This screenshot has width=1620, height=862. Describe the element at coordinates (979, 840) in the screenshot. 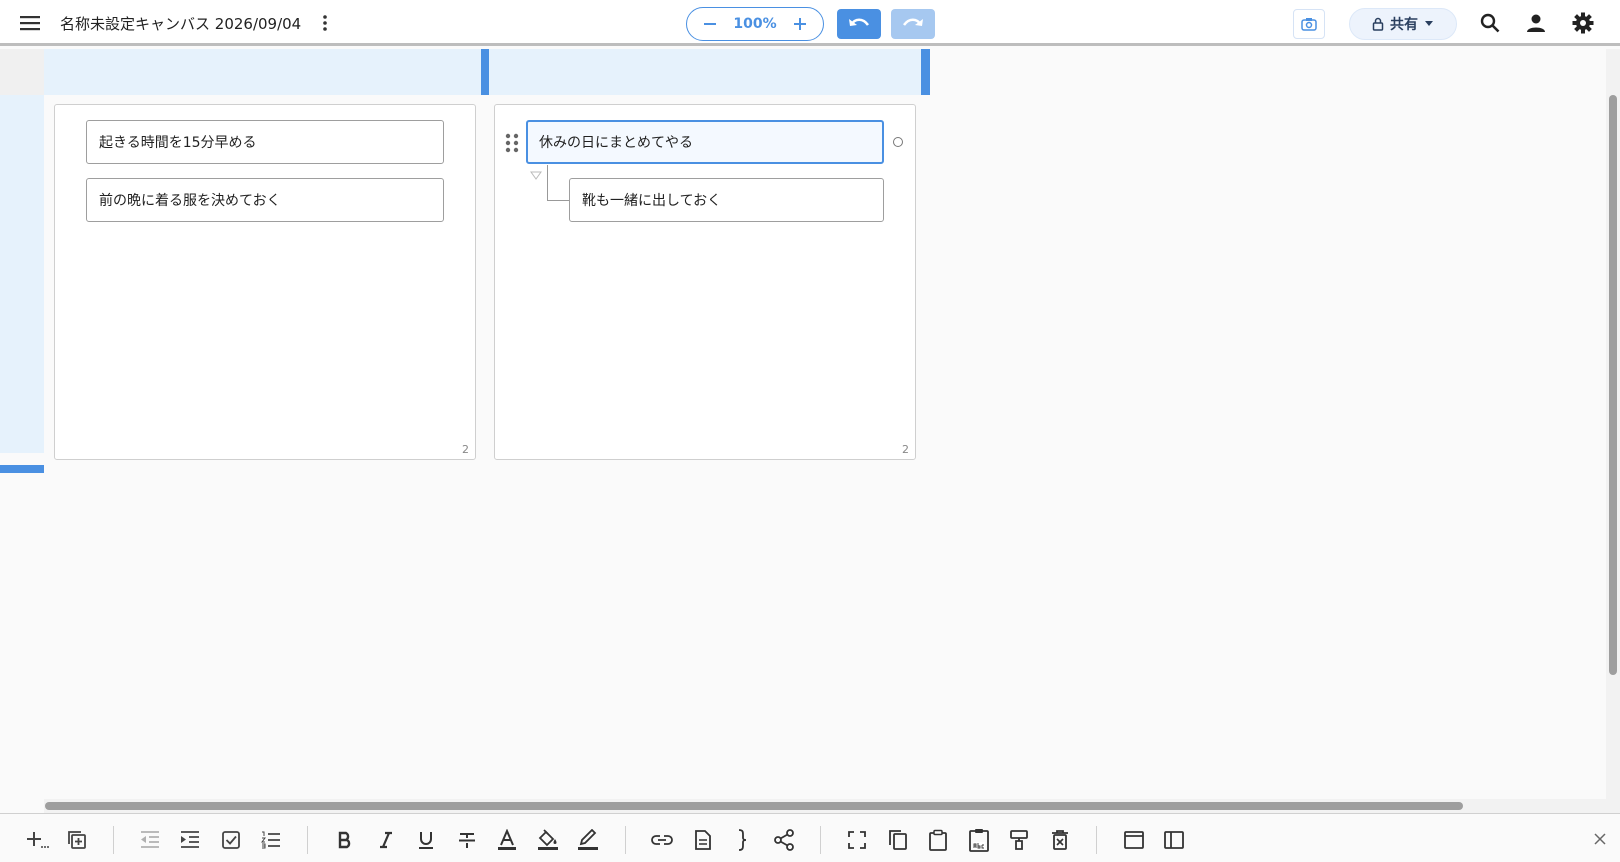

I see `paste-text-button` at that location.